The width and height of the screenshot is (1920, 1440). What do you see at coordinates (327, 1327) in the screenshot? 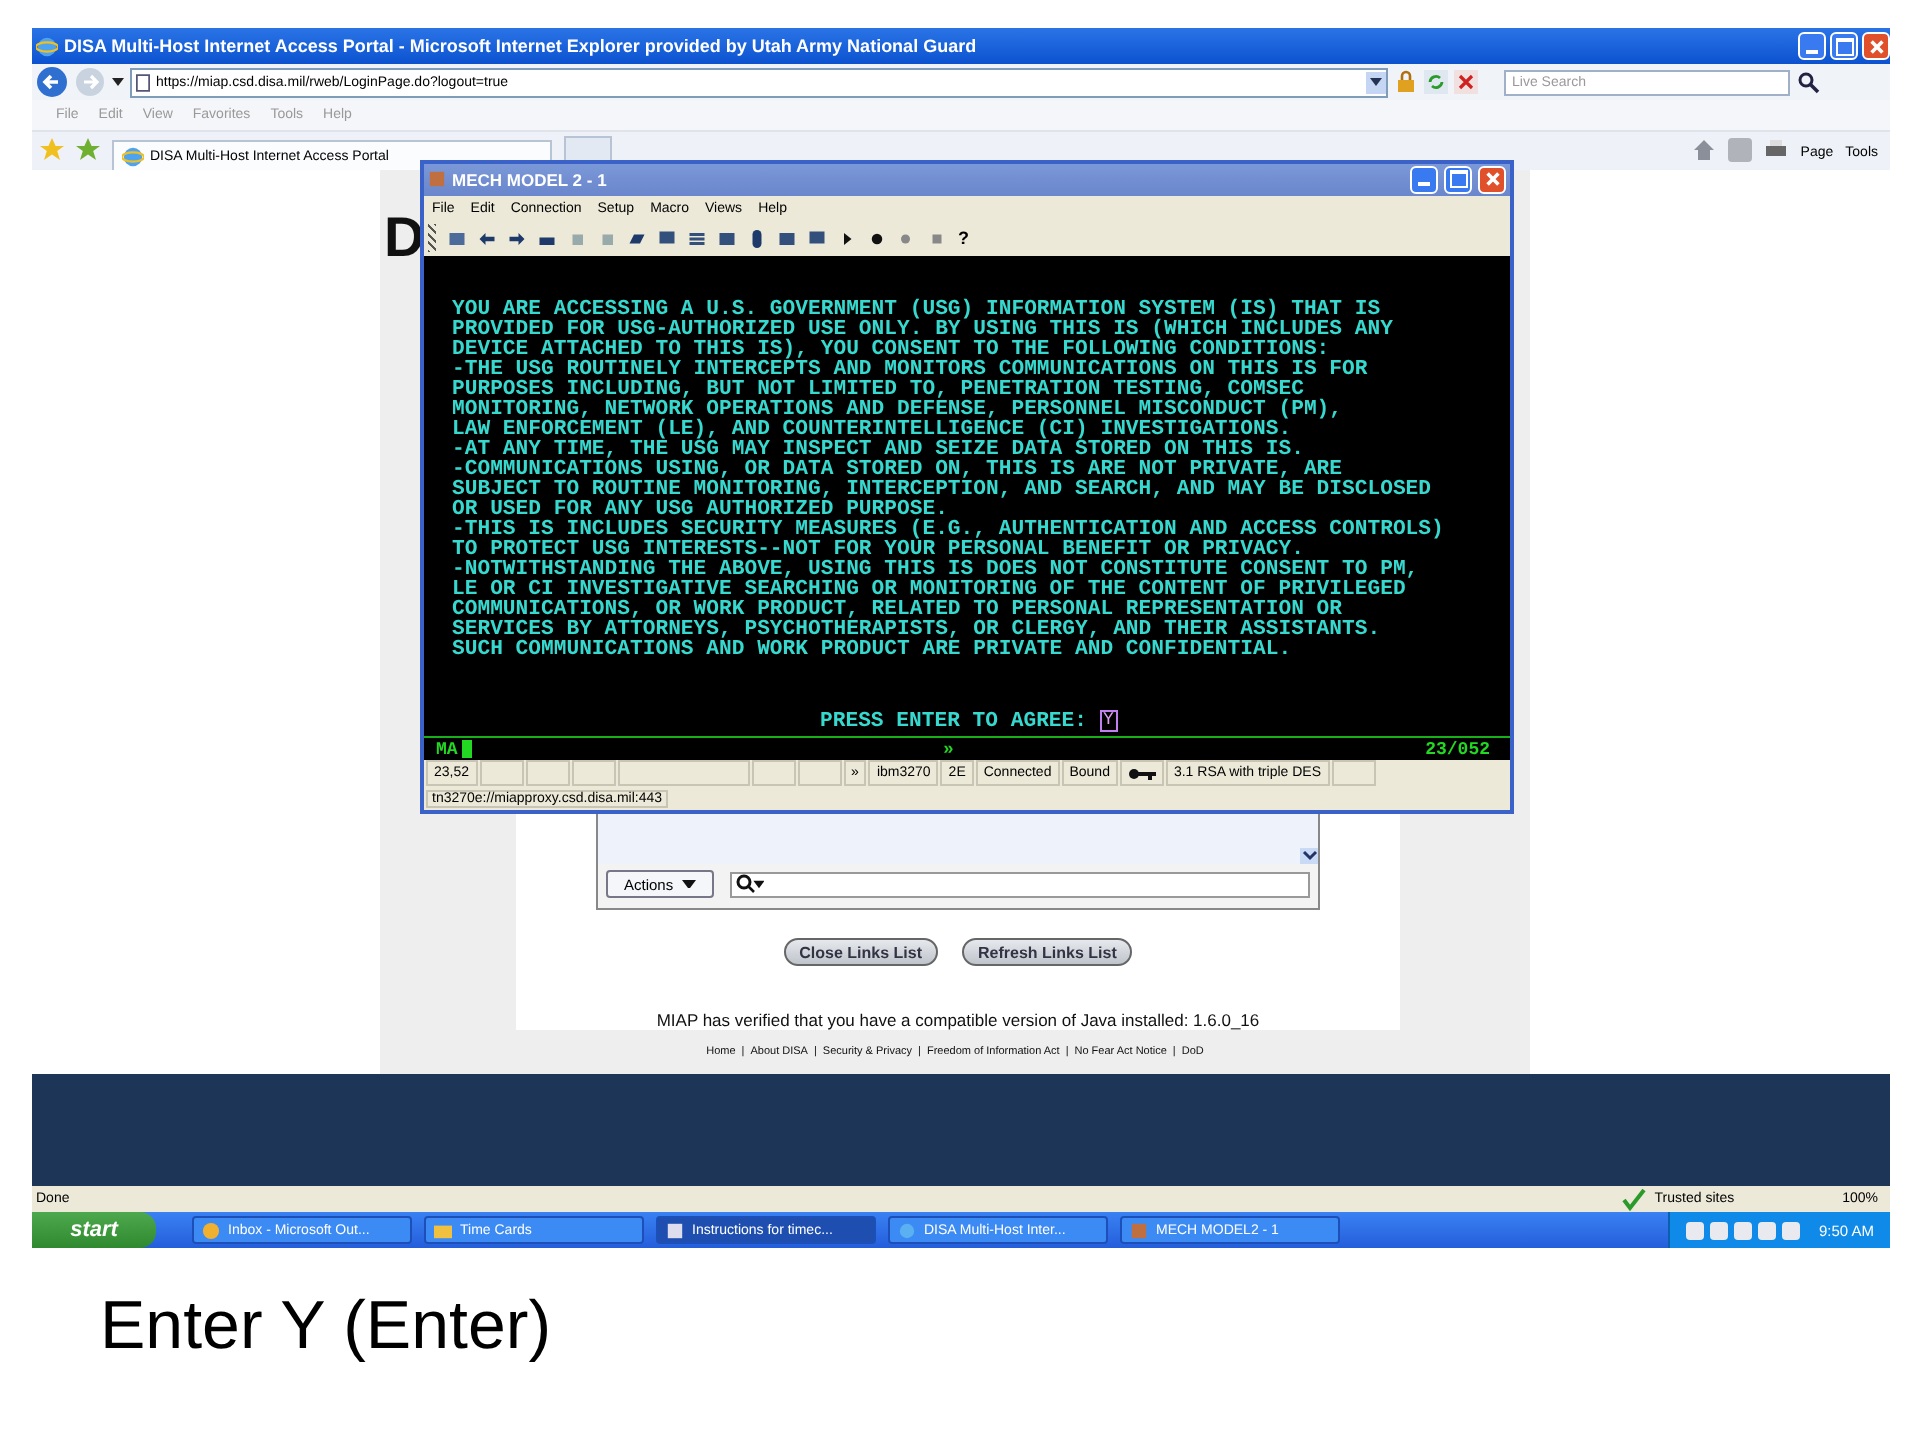
I see `slide-caption: Enter Y (Enter)` at bounding box center [327, 1327].